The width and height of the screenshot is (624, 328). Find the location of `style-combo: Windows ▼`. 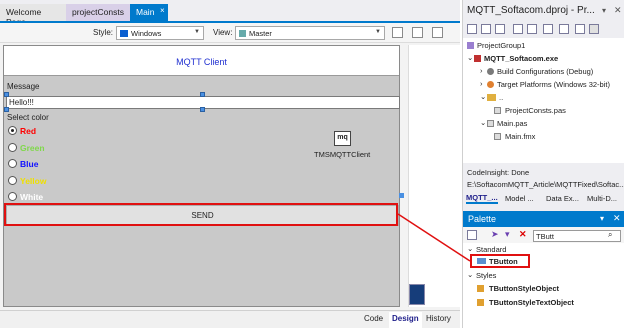

style-combo: Windows ▼ is located at coordinates (160, 33).